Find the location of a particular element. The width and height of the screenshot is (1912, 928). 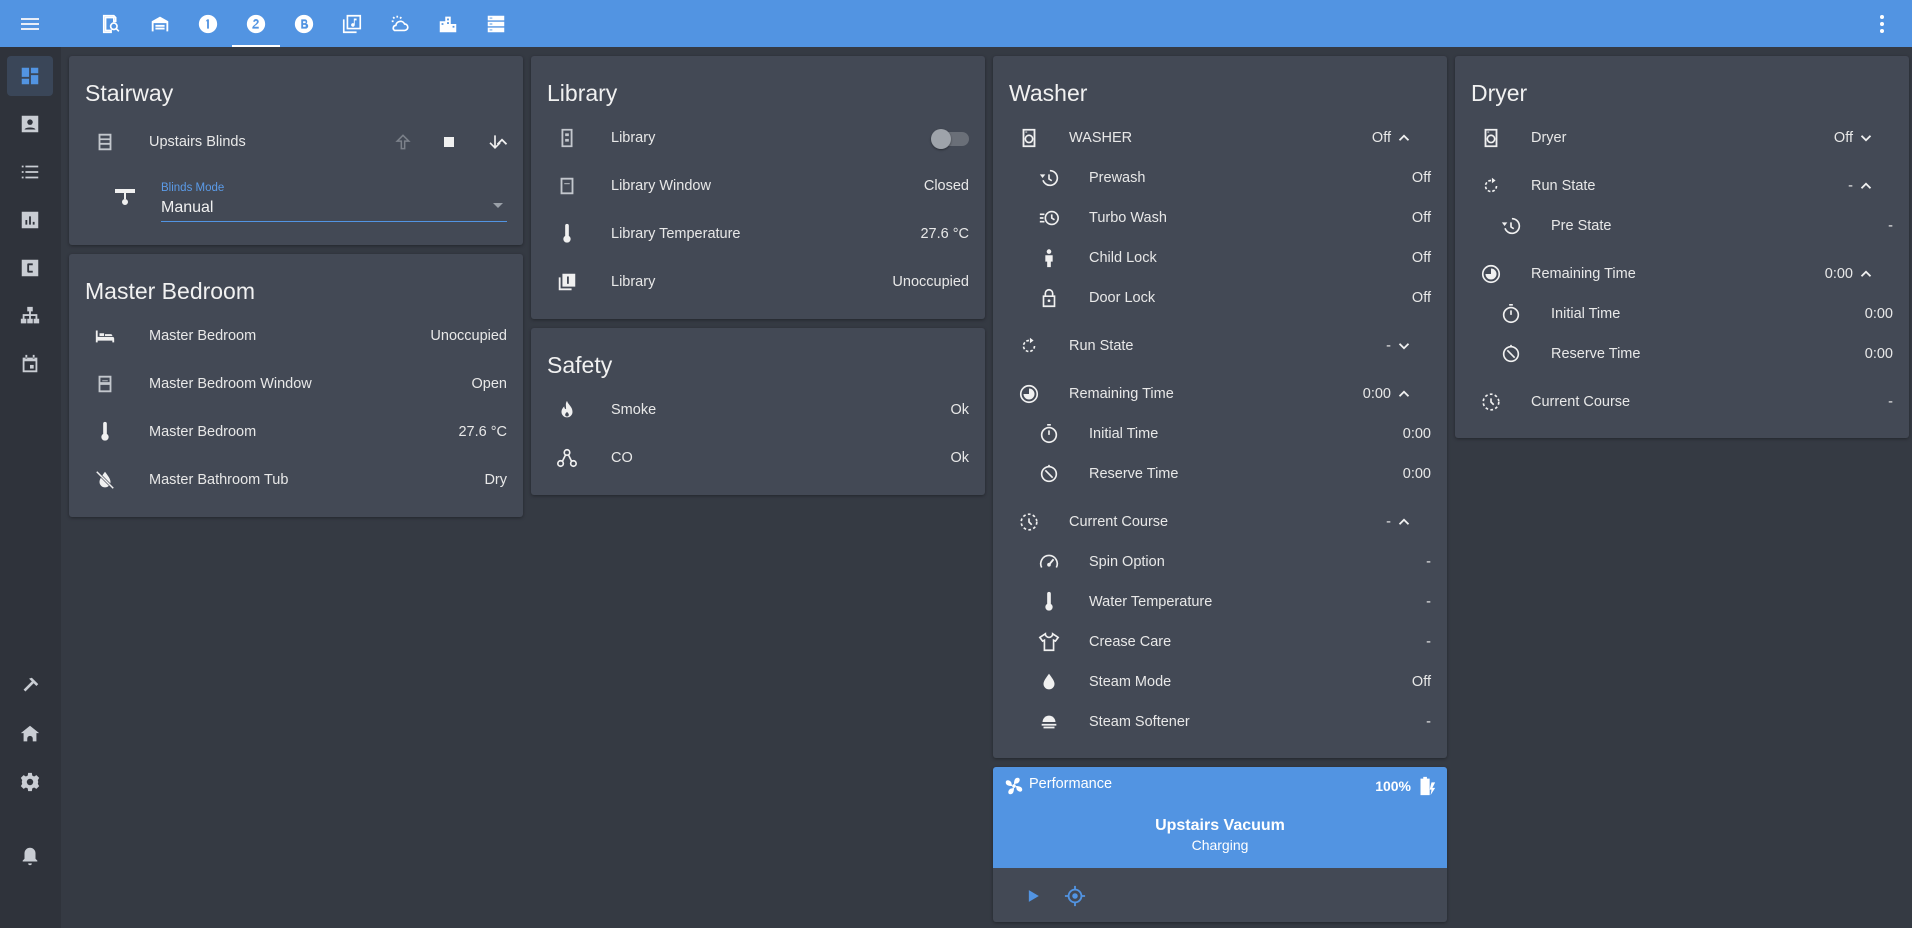

sidebar-item-overview is located at coordinates (30, 76).